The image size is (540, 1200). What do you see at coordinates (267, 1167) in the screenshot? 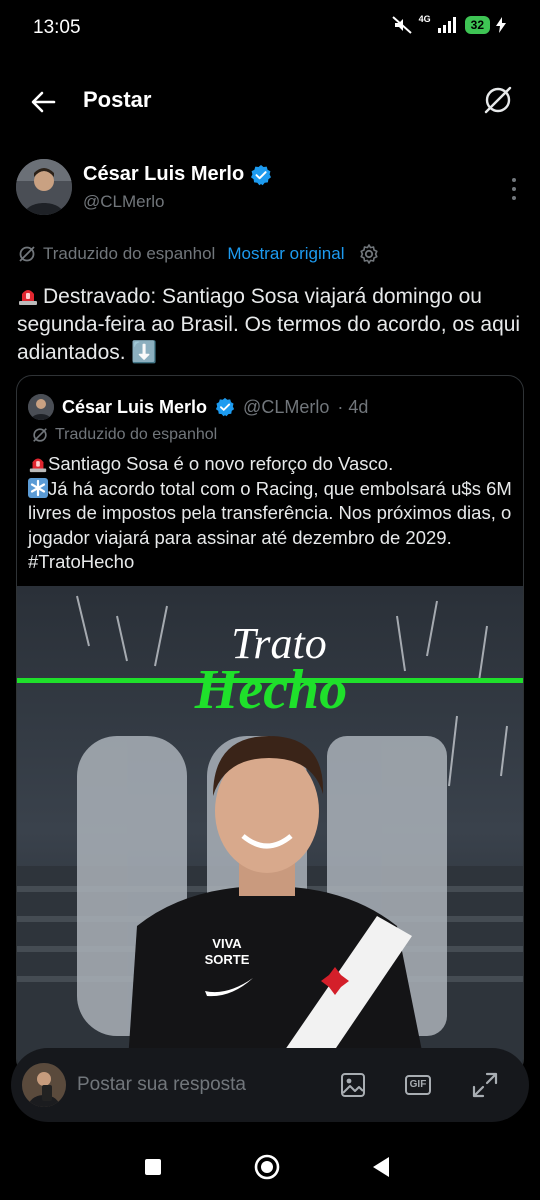
I see `home-icon` at bounding box center [267, 1167].